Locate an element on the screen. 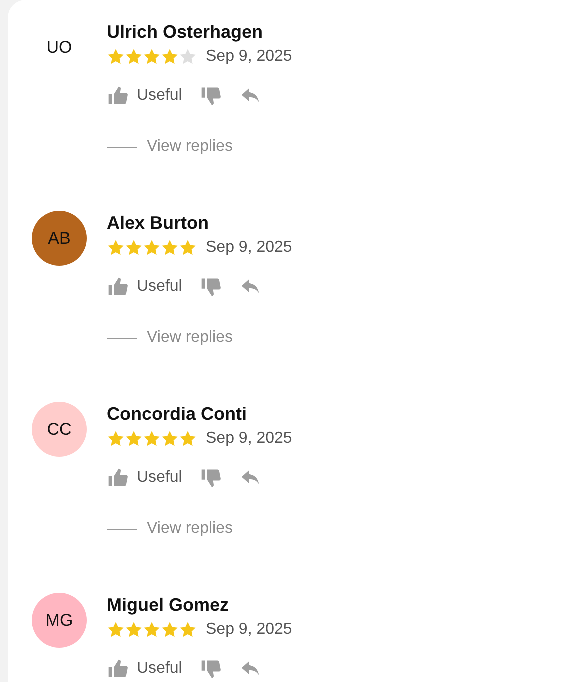 The height and width of the screenshot is (682, 579). avatar: MG is located at coordinates (59, 620).